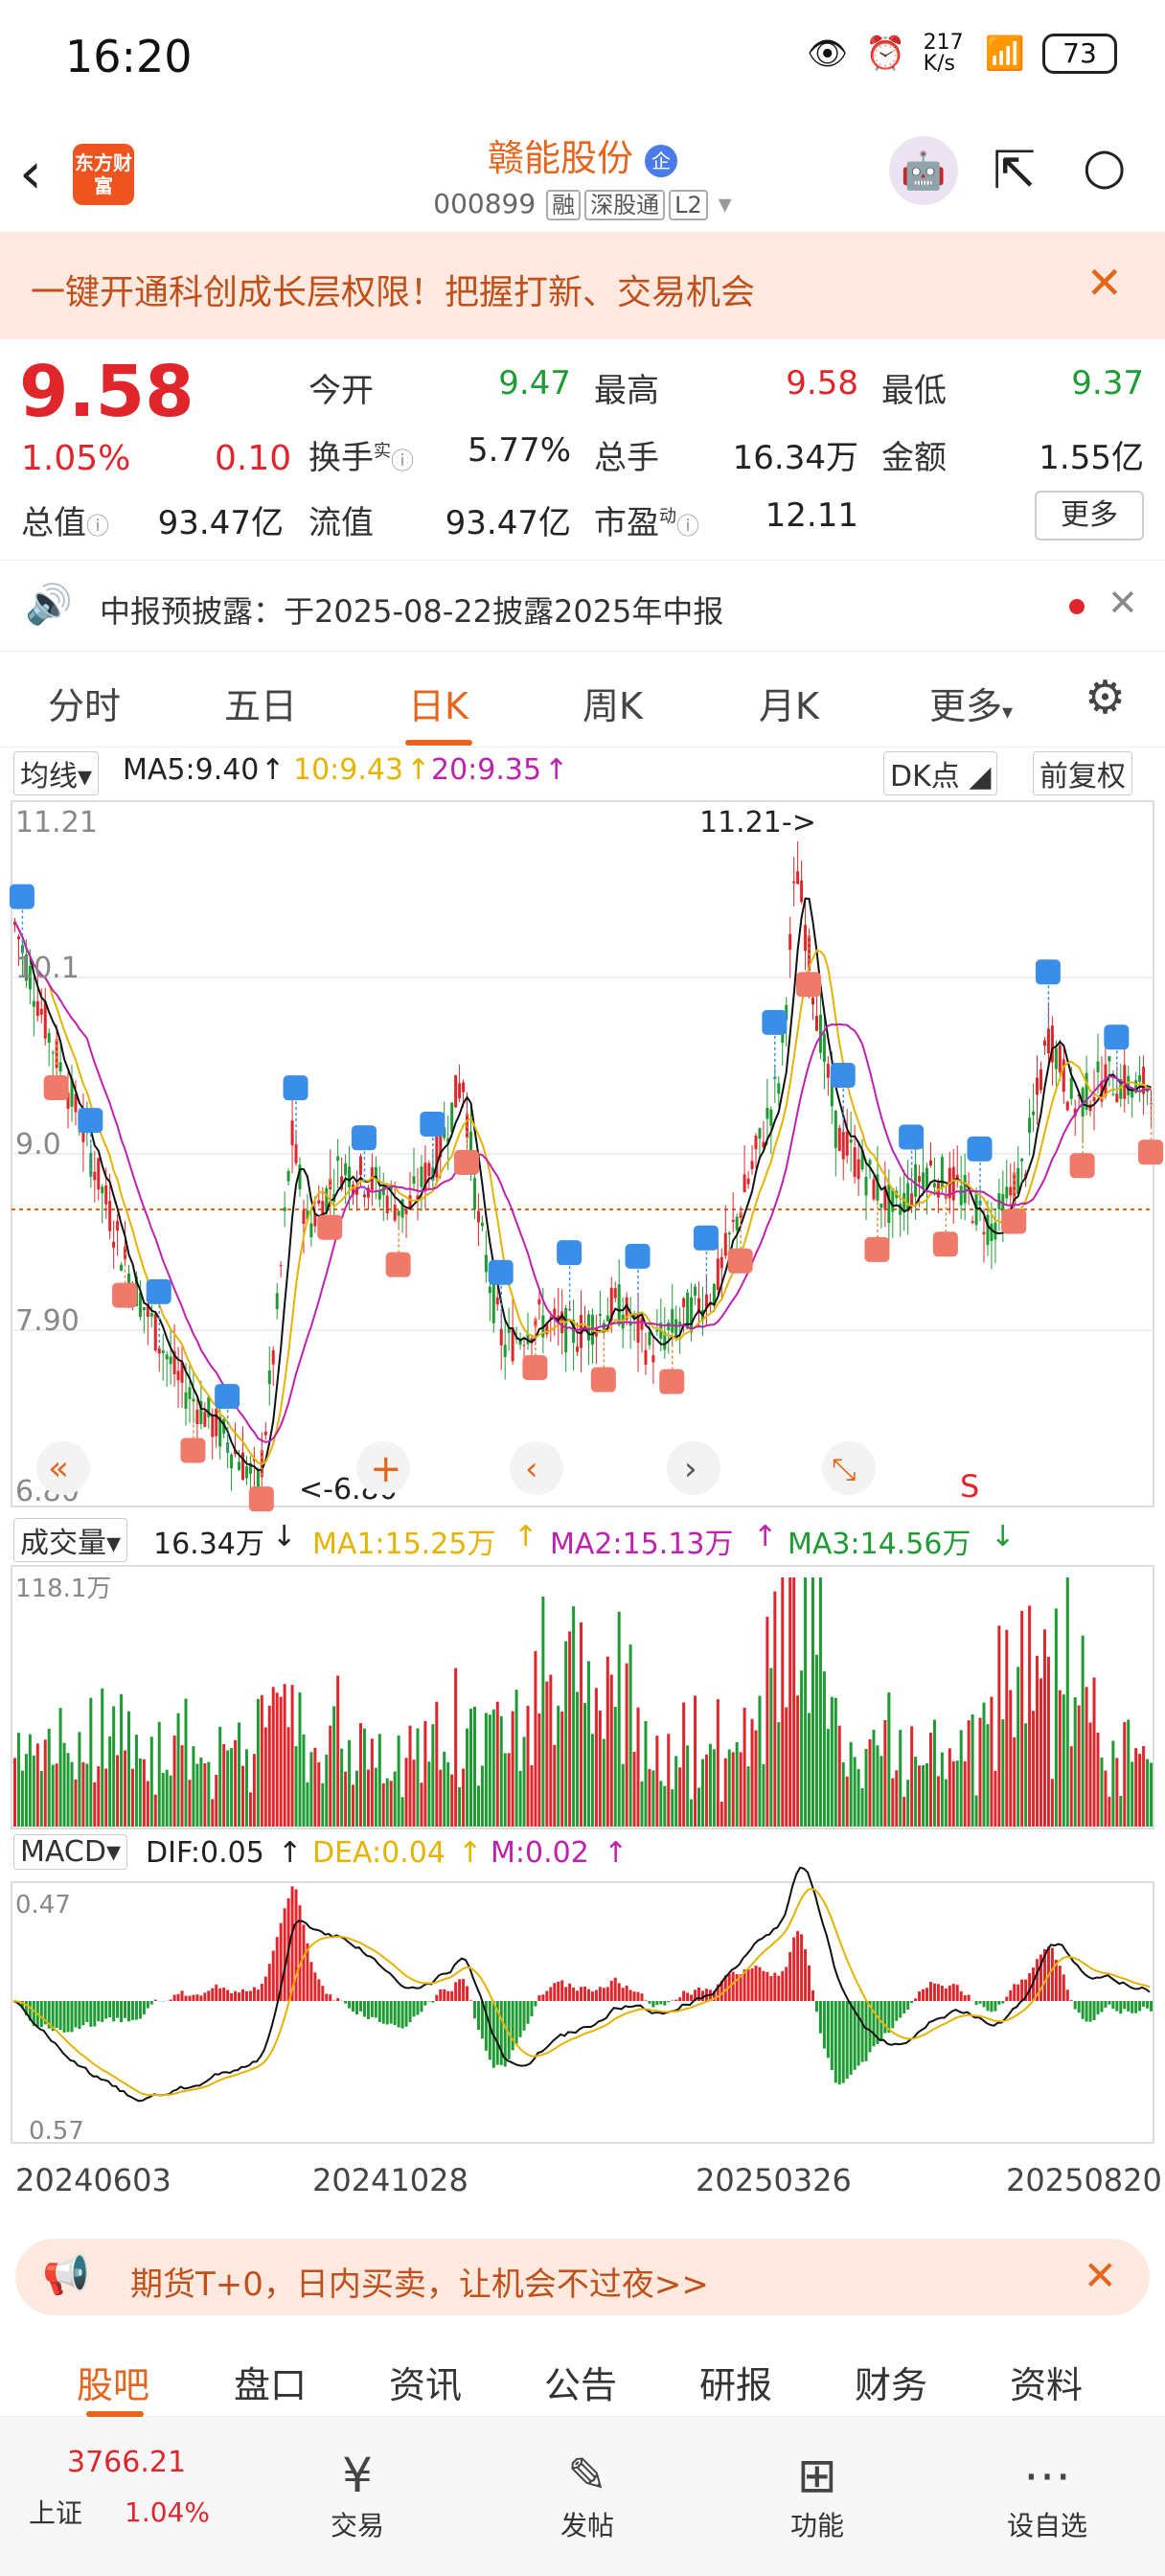 This screenshot has height=2576, width=1165. What do you see at coordinates (706, 1238) in the screenshot?
I see `sell-marker` at bounding box center [706, 1238].